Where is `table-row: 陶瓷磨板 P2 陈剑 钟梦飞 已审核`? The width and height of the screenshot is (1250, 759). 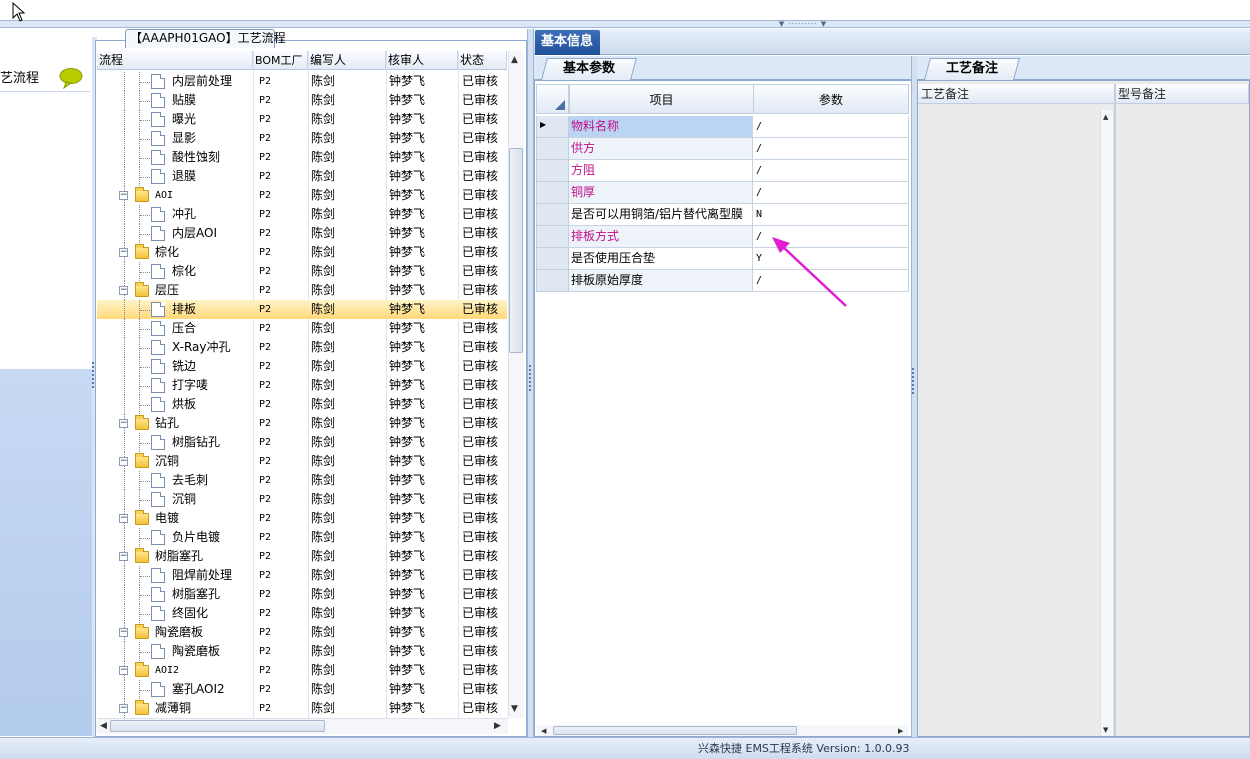
table-row: 陶瓷磨板 P2 陈剑 钟梦飞 已审核 is located at coordinates (302, 651).